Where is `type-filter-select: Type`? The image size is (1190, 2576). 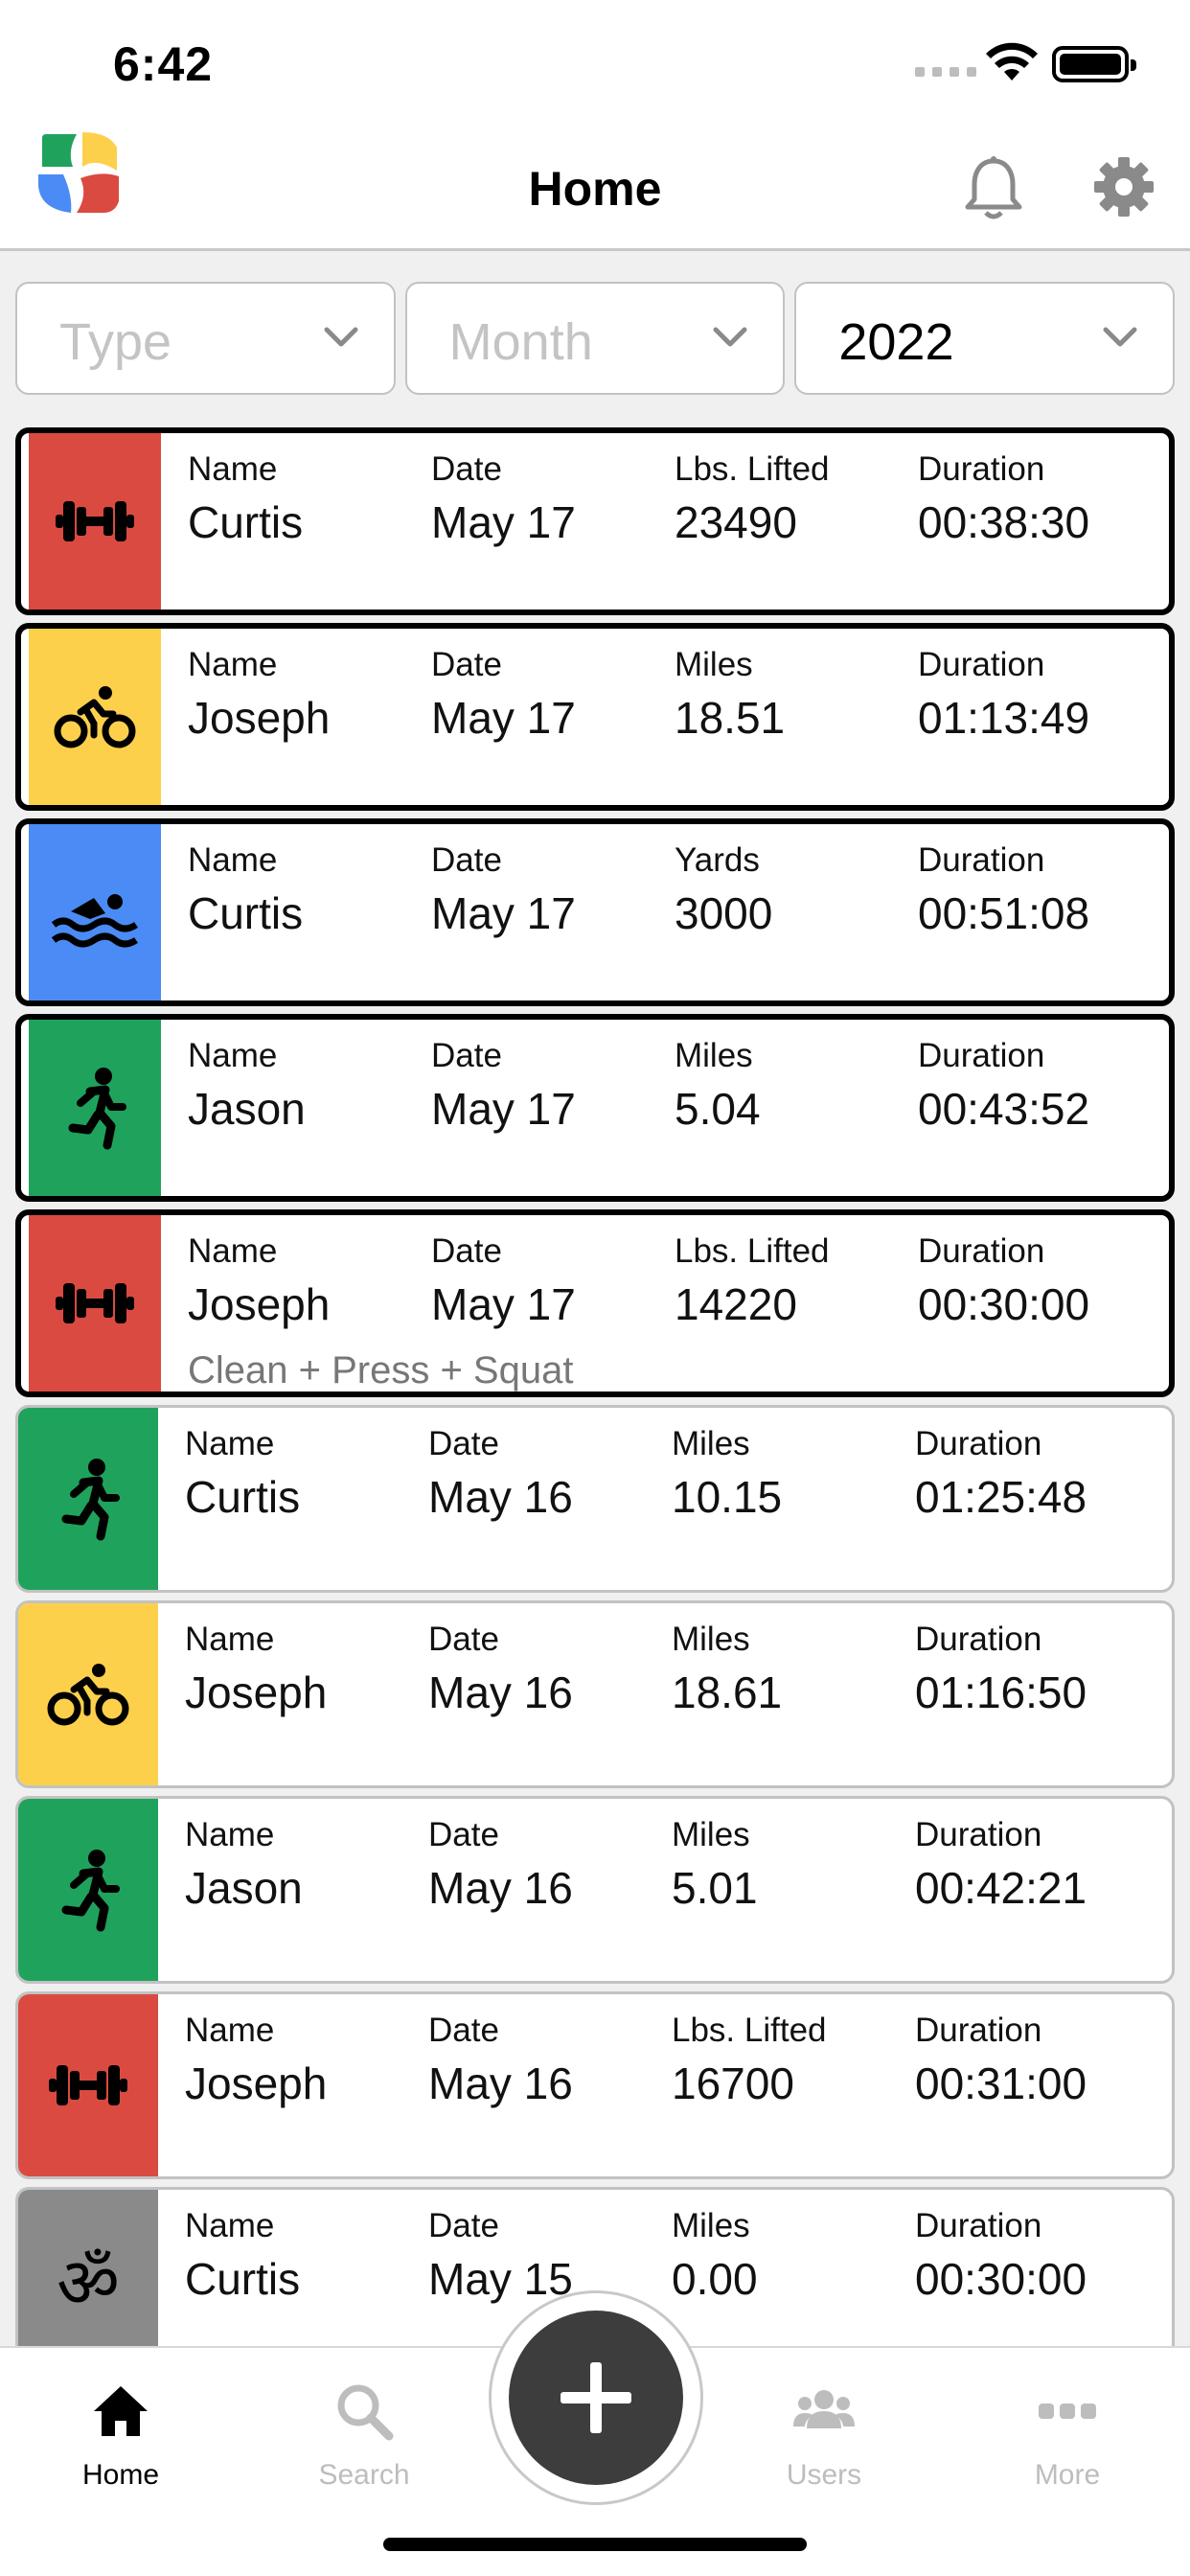
type-filter-select: Type is located at coordinates (206, 338).